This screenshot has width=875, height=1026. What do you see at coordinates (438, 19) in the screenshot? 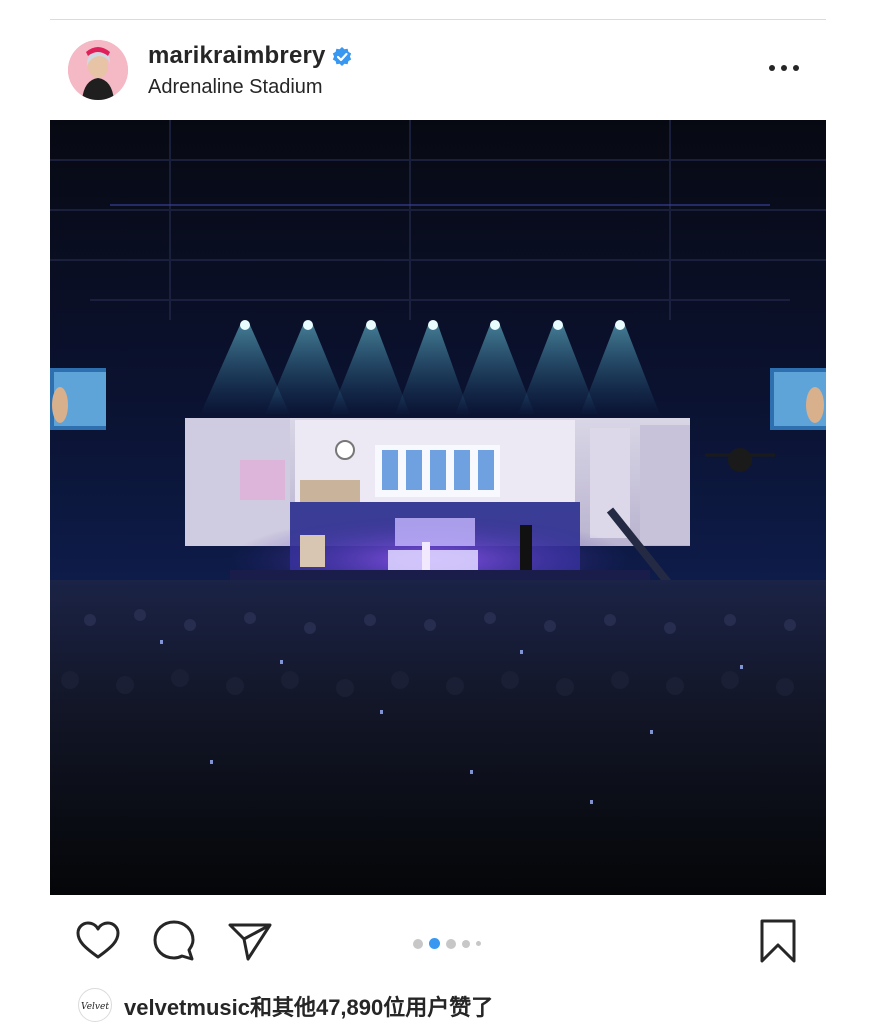
I see `top-divider` at bounding box center [438, 19].